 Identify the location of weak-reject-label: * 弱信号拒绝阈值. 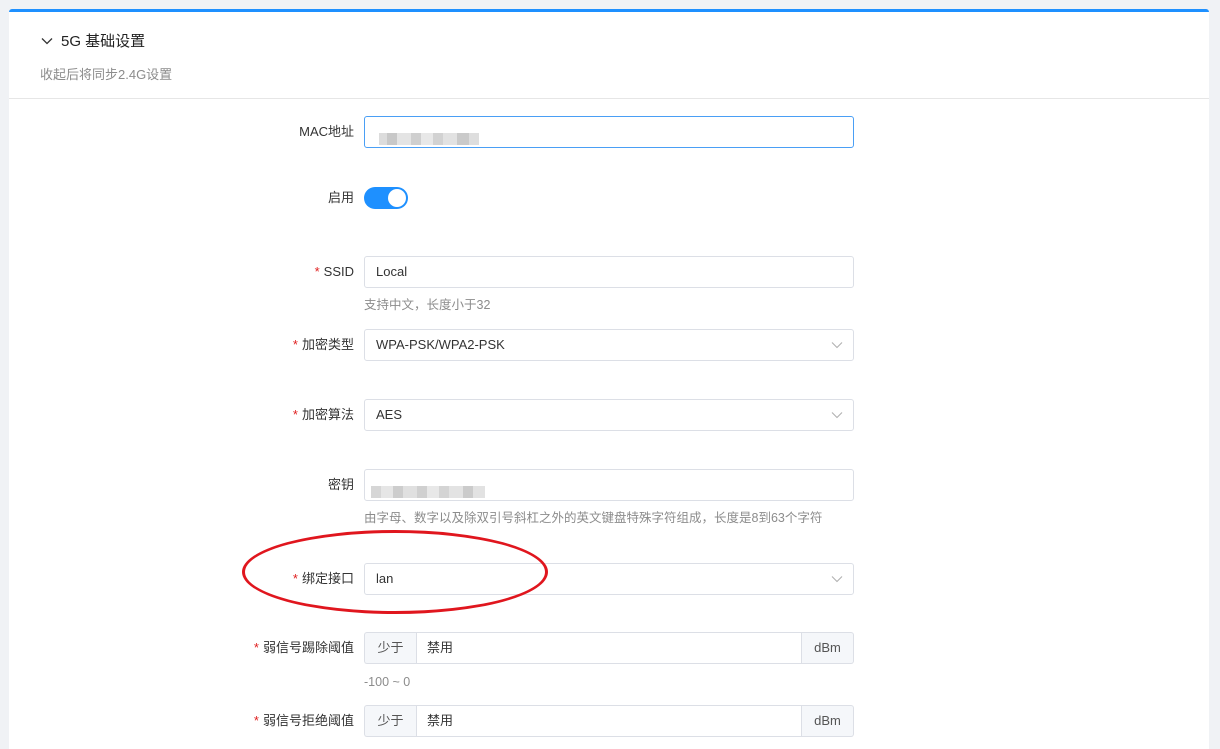
(303, 720).